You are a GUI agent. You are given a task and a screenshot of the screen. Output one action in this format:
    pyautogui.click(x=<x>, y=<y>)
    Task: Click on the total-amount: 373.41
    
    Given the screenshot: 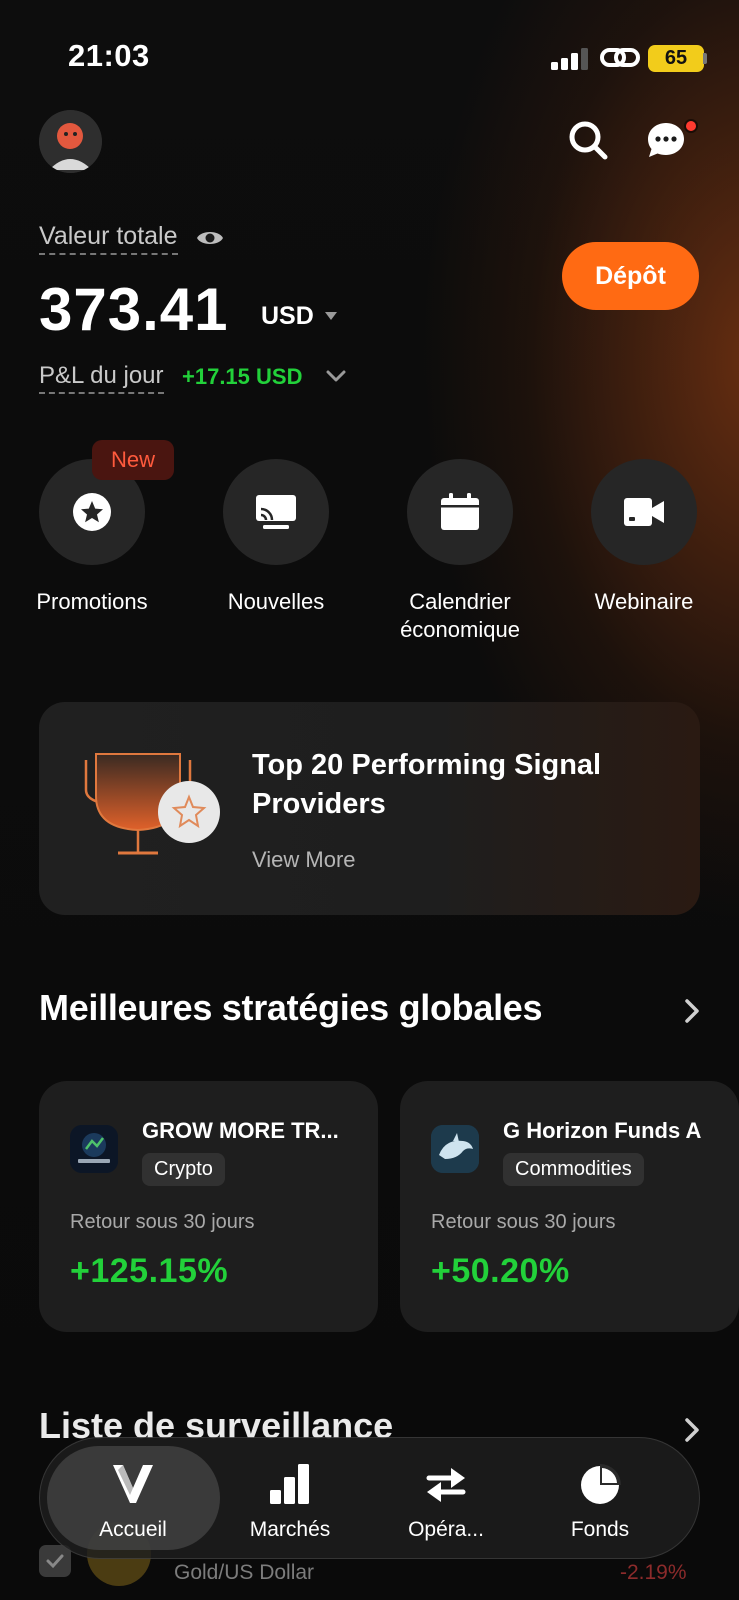 What is the action you would take?
    pyautogui.click(x=134, y=309)
    